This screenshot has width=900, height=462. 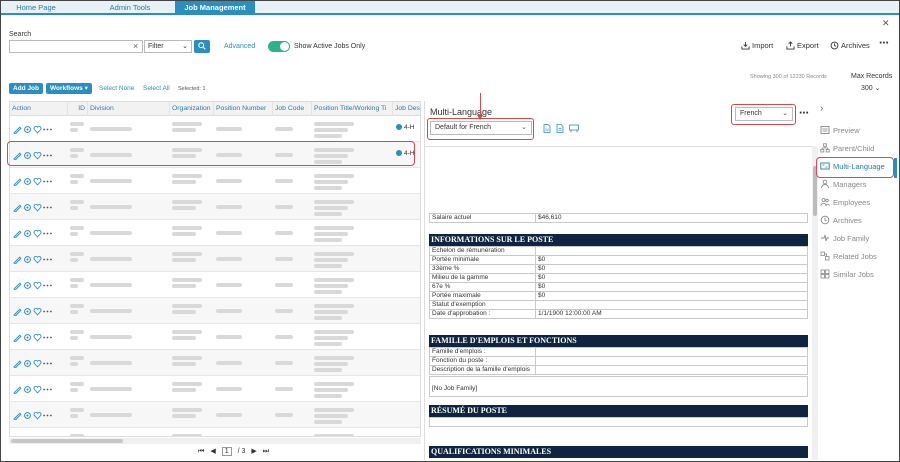 I want to click on search-input, so click(x=76, y=46).